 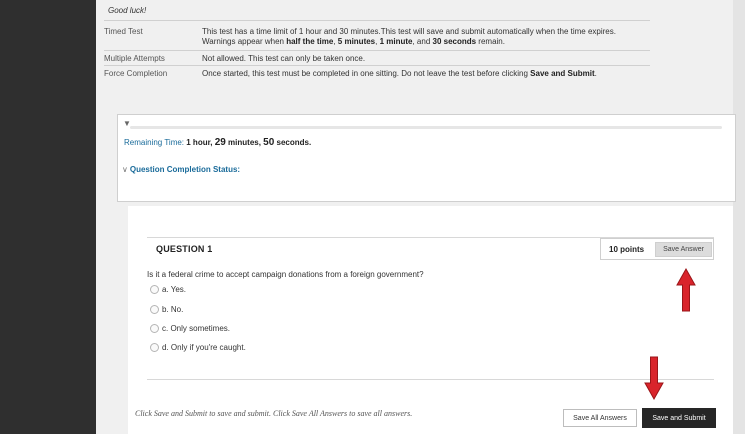 What do you see at coordinates (654, 378) in the screenshot?
I see `red-arrow-down-icon` at bounding box center [654, 378].